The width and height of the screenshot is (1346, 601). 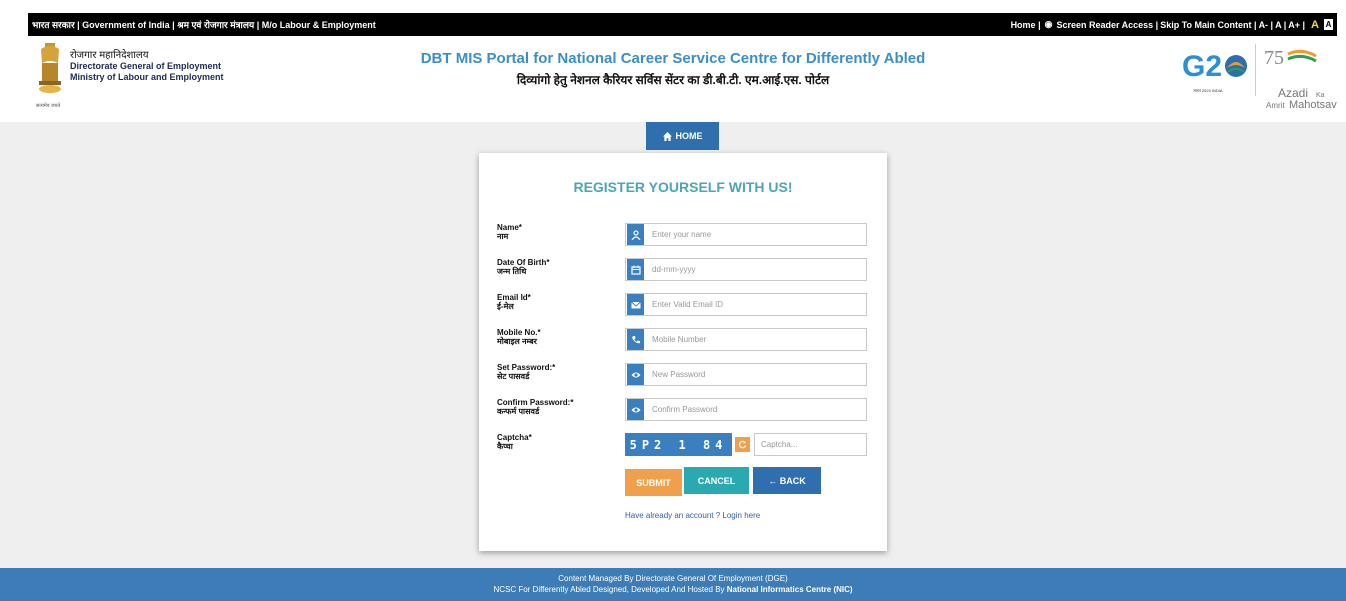 I want to click on azadi-amrit: Amrit, so click(x=1275, y=105).